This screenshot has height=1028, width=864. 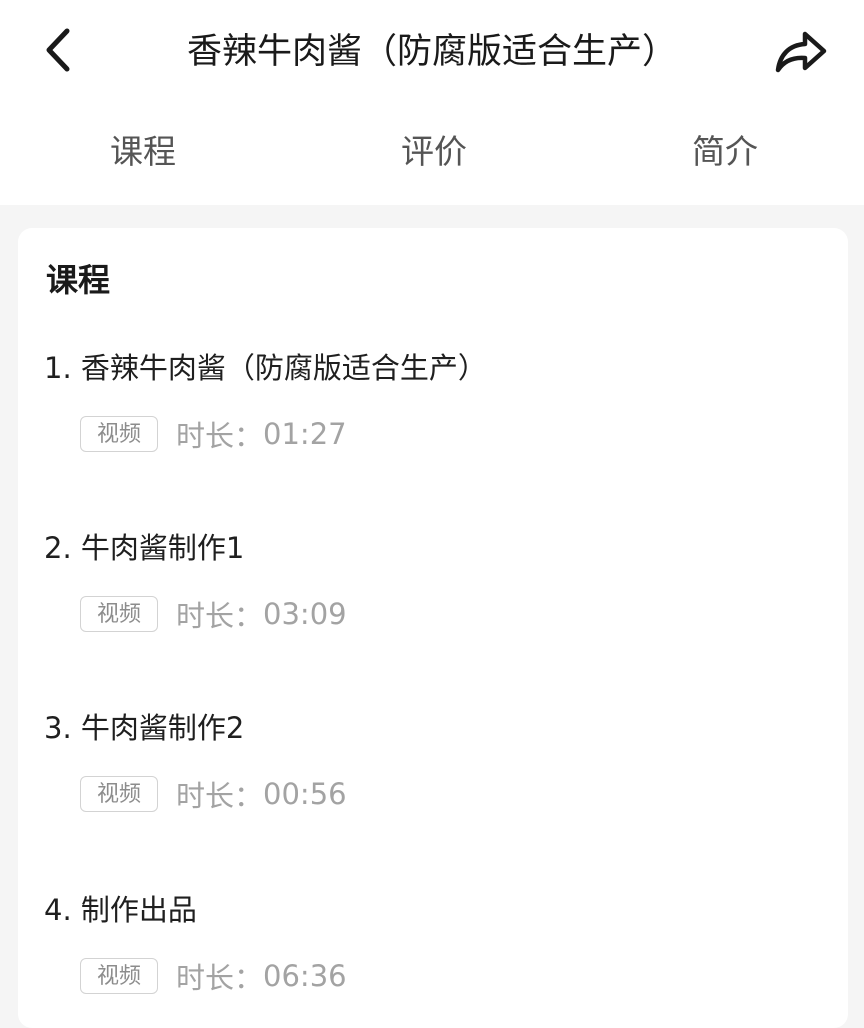 I want to click on lesson-title: 3. 牛肉酱制作2, so click(x=144, y=728).